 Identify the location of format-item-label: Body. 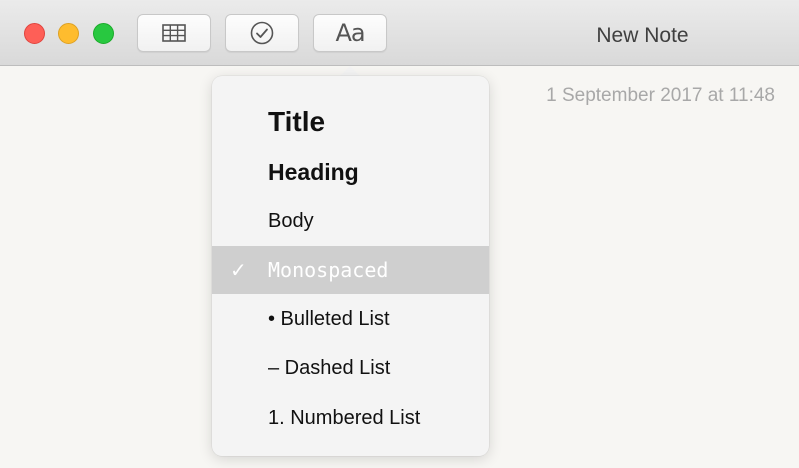
(291, 220).